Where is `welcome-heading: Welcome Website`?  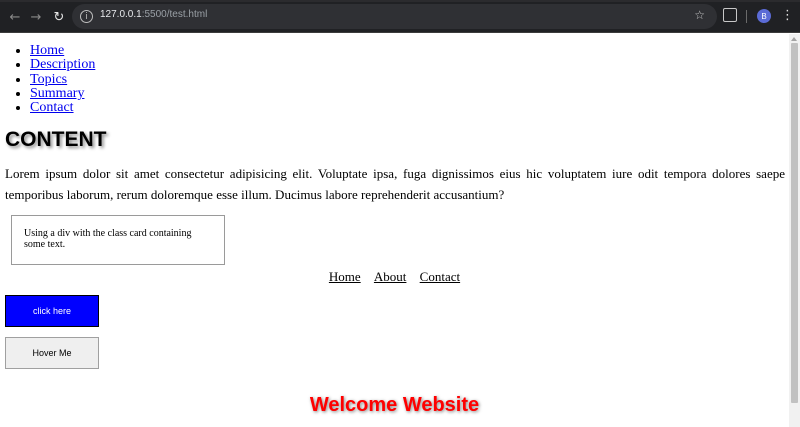 welcome-heading: Welcome Website is located at coordinates (394, 405).